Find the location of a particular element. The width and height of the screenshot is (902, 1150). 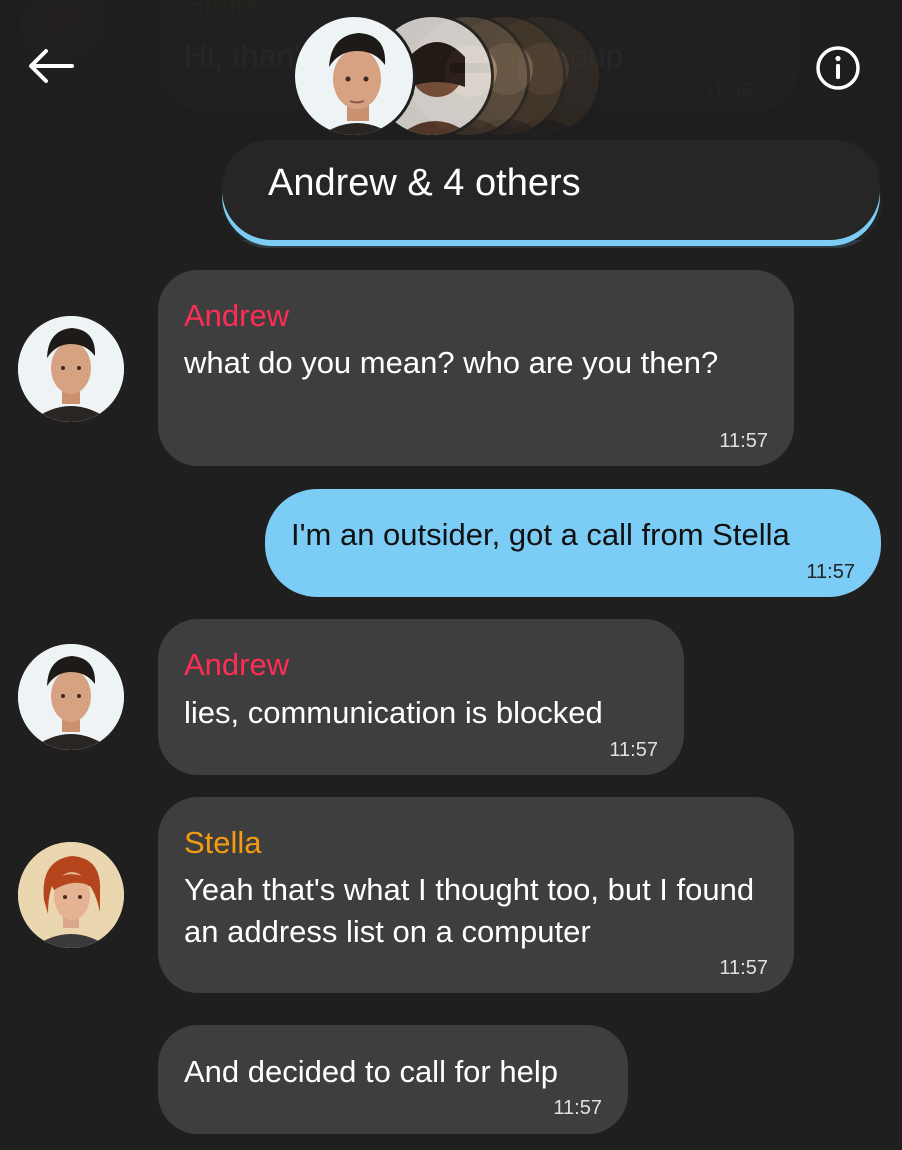

member-avatar-andrew is located at coordinates (354, 76).